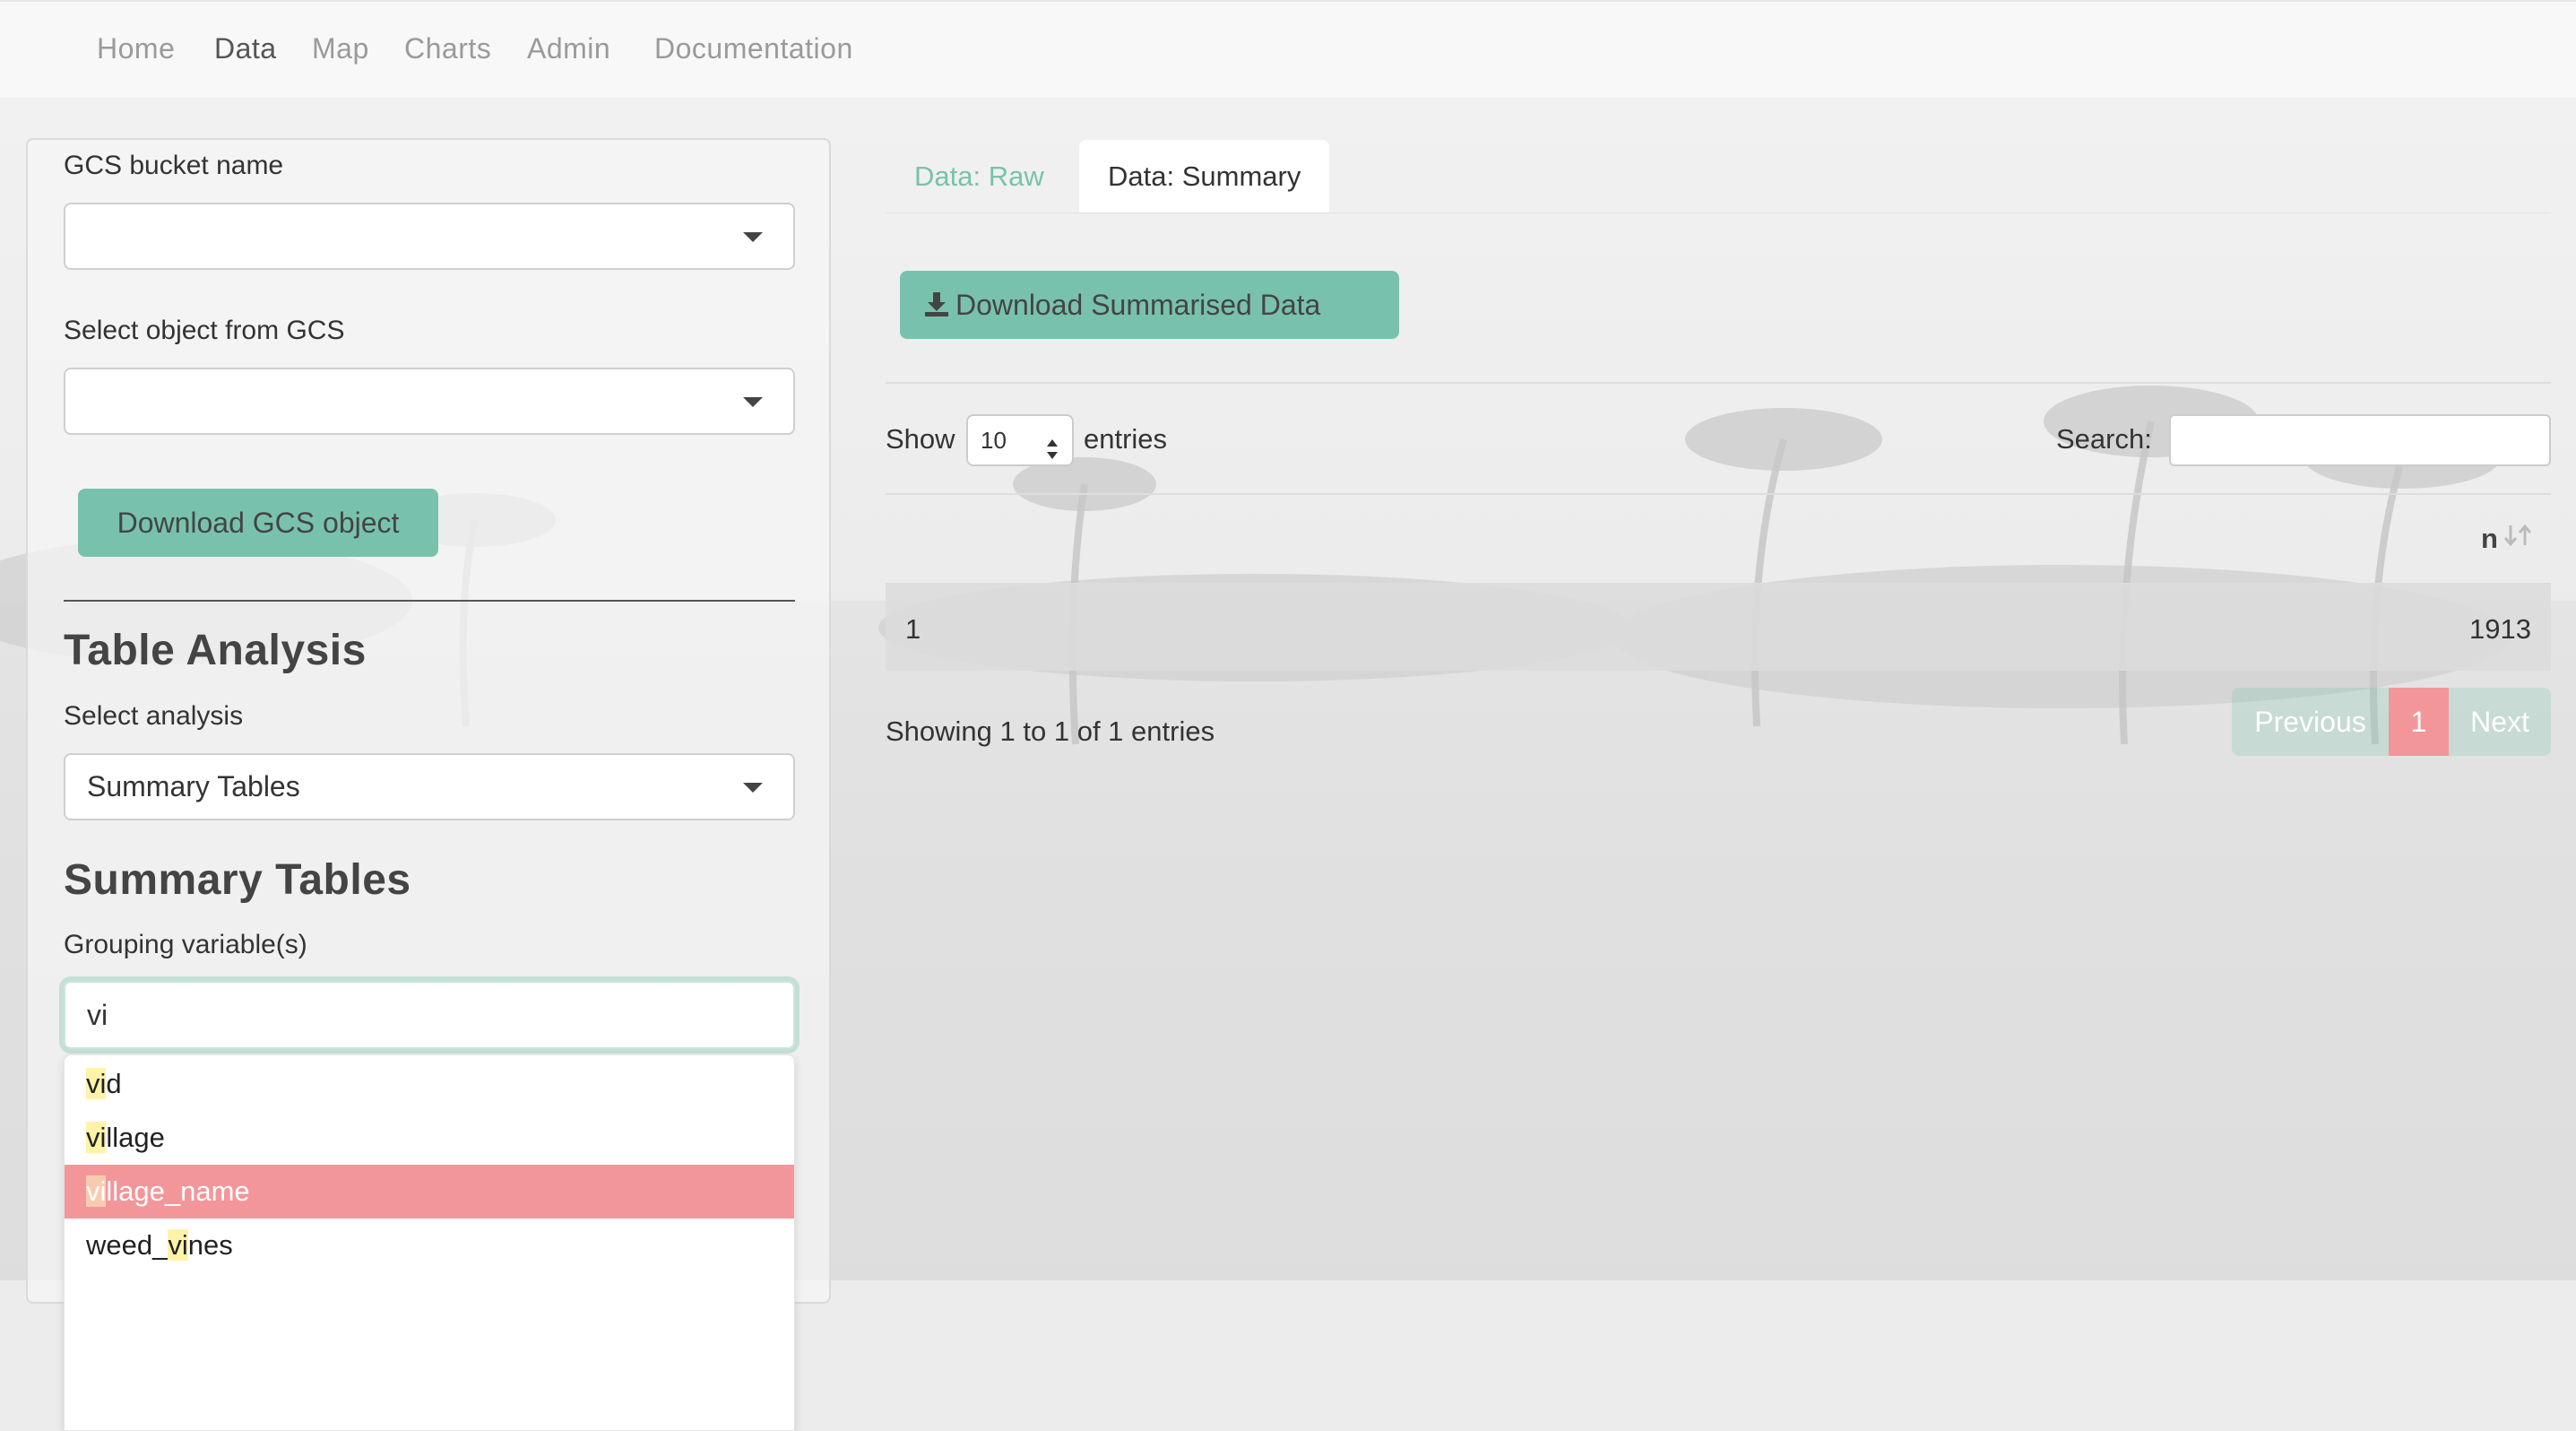  I want to click on option-text-post: llage_name, so click(178, 1191).